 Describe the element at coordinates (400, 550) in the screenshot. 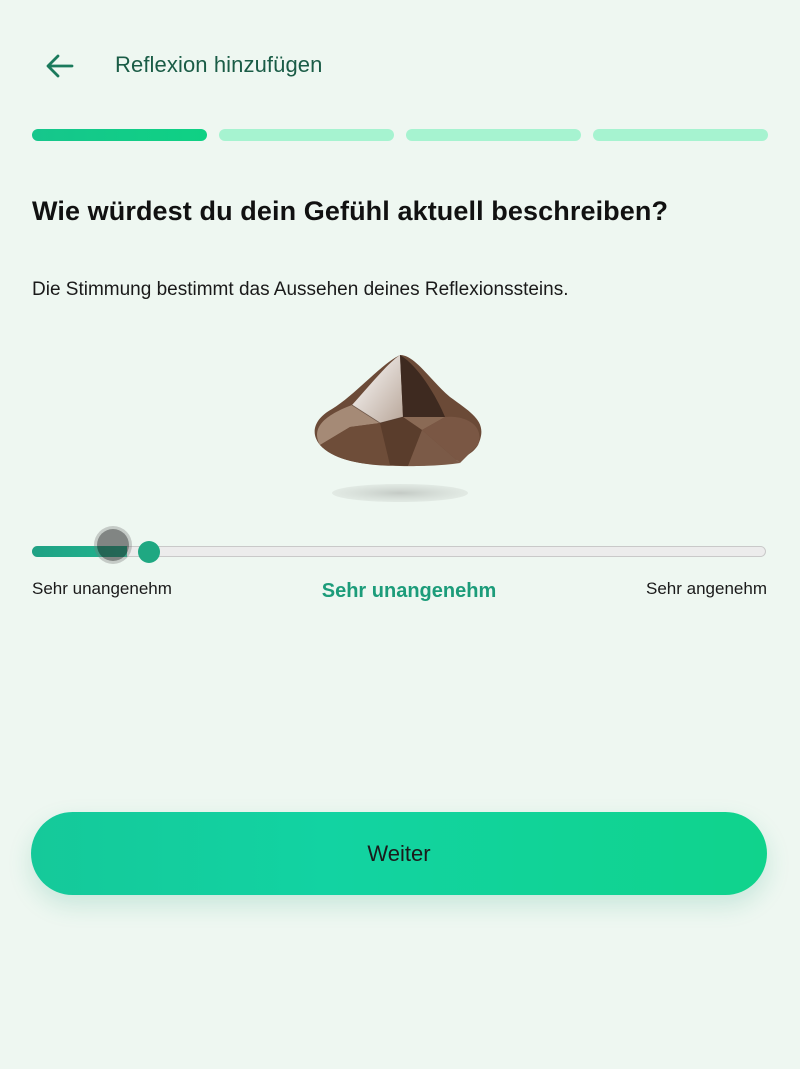

I see `mood-slider` at that location.